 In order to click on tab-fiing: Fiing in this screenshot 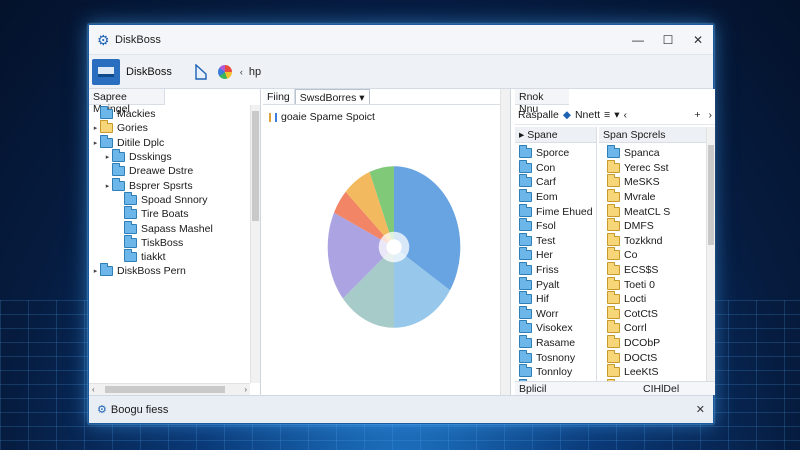, I will do `click(279, 96)`.